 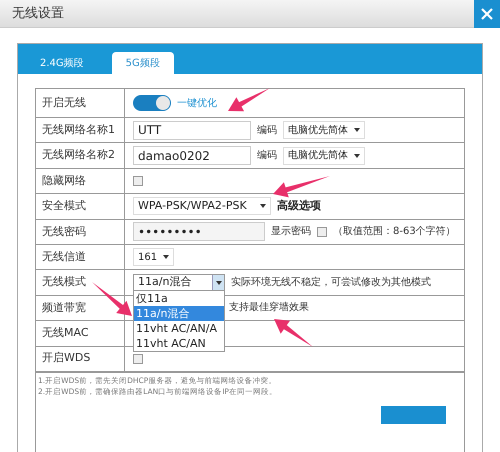 What do you see at coordinates (179, 314) in the screenshot?
I see `dropdown-option: 11a/n混合` at bounding box center [179, 314].